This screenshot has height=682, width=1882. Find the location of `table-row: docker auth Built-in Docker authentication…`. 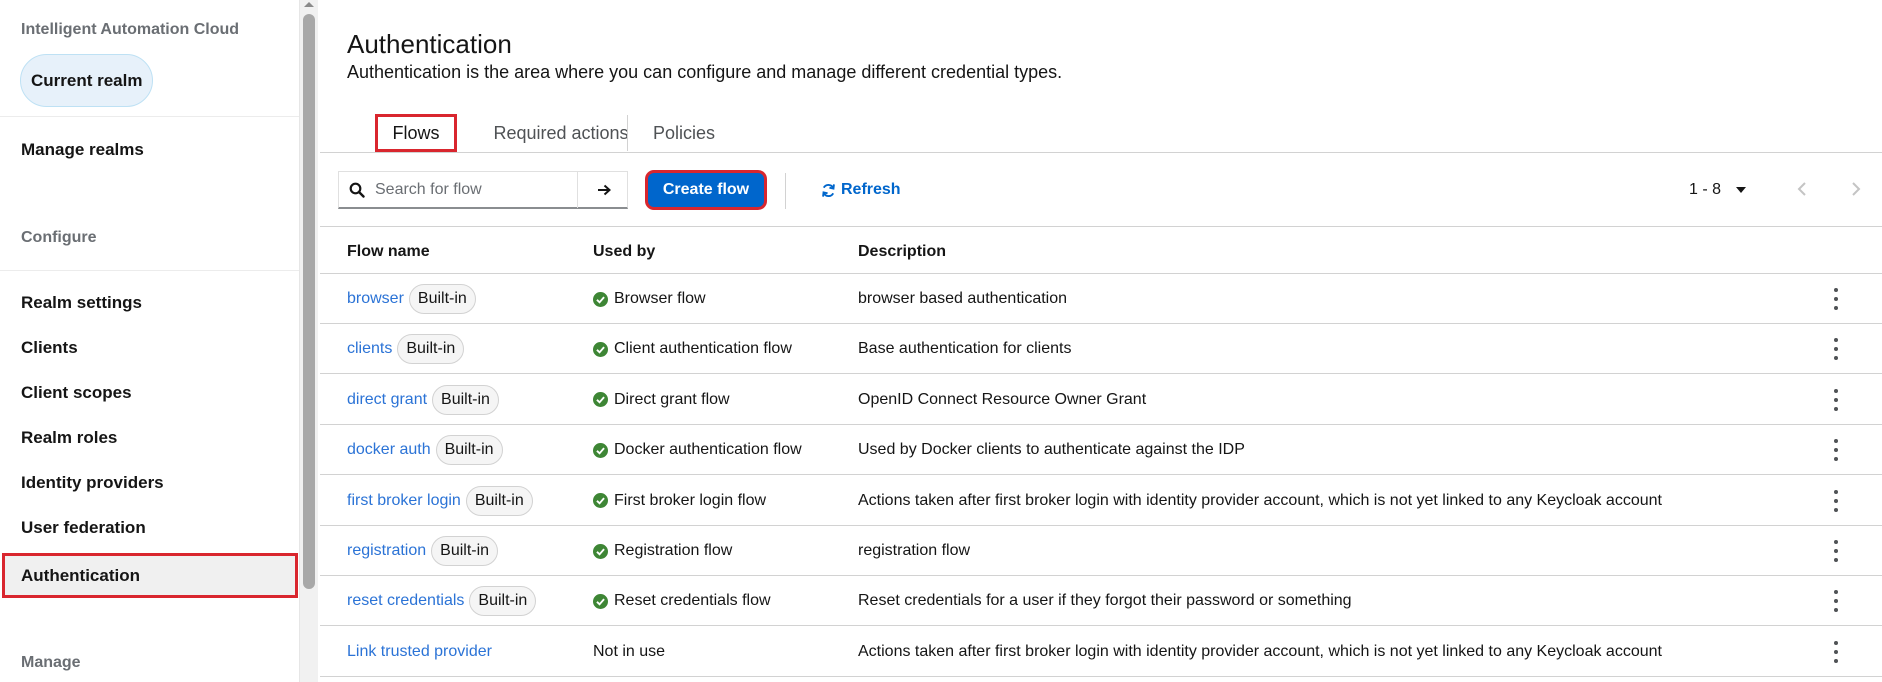

table-row: docker auth Built-in Docker authentication… is located at coordinates (1101, 450).